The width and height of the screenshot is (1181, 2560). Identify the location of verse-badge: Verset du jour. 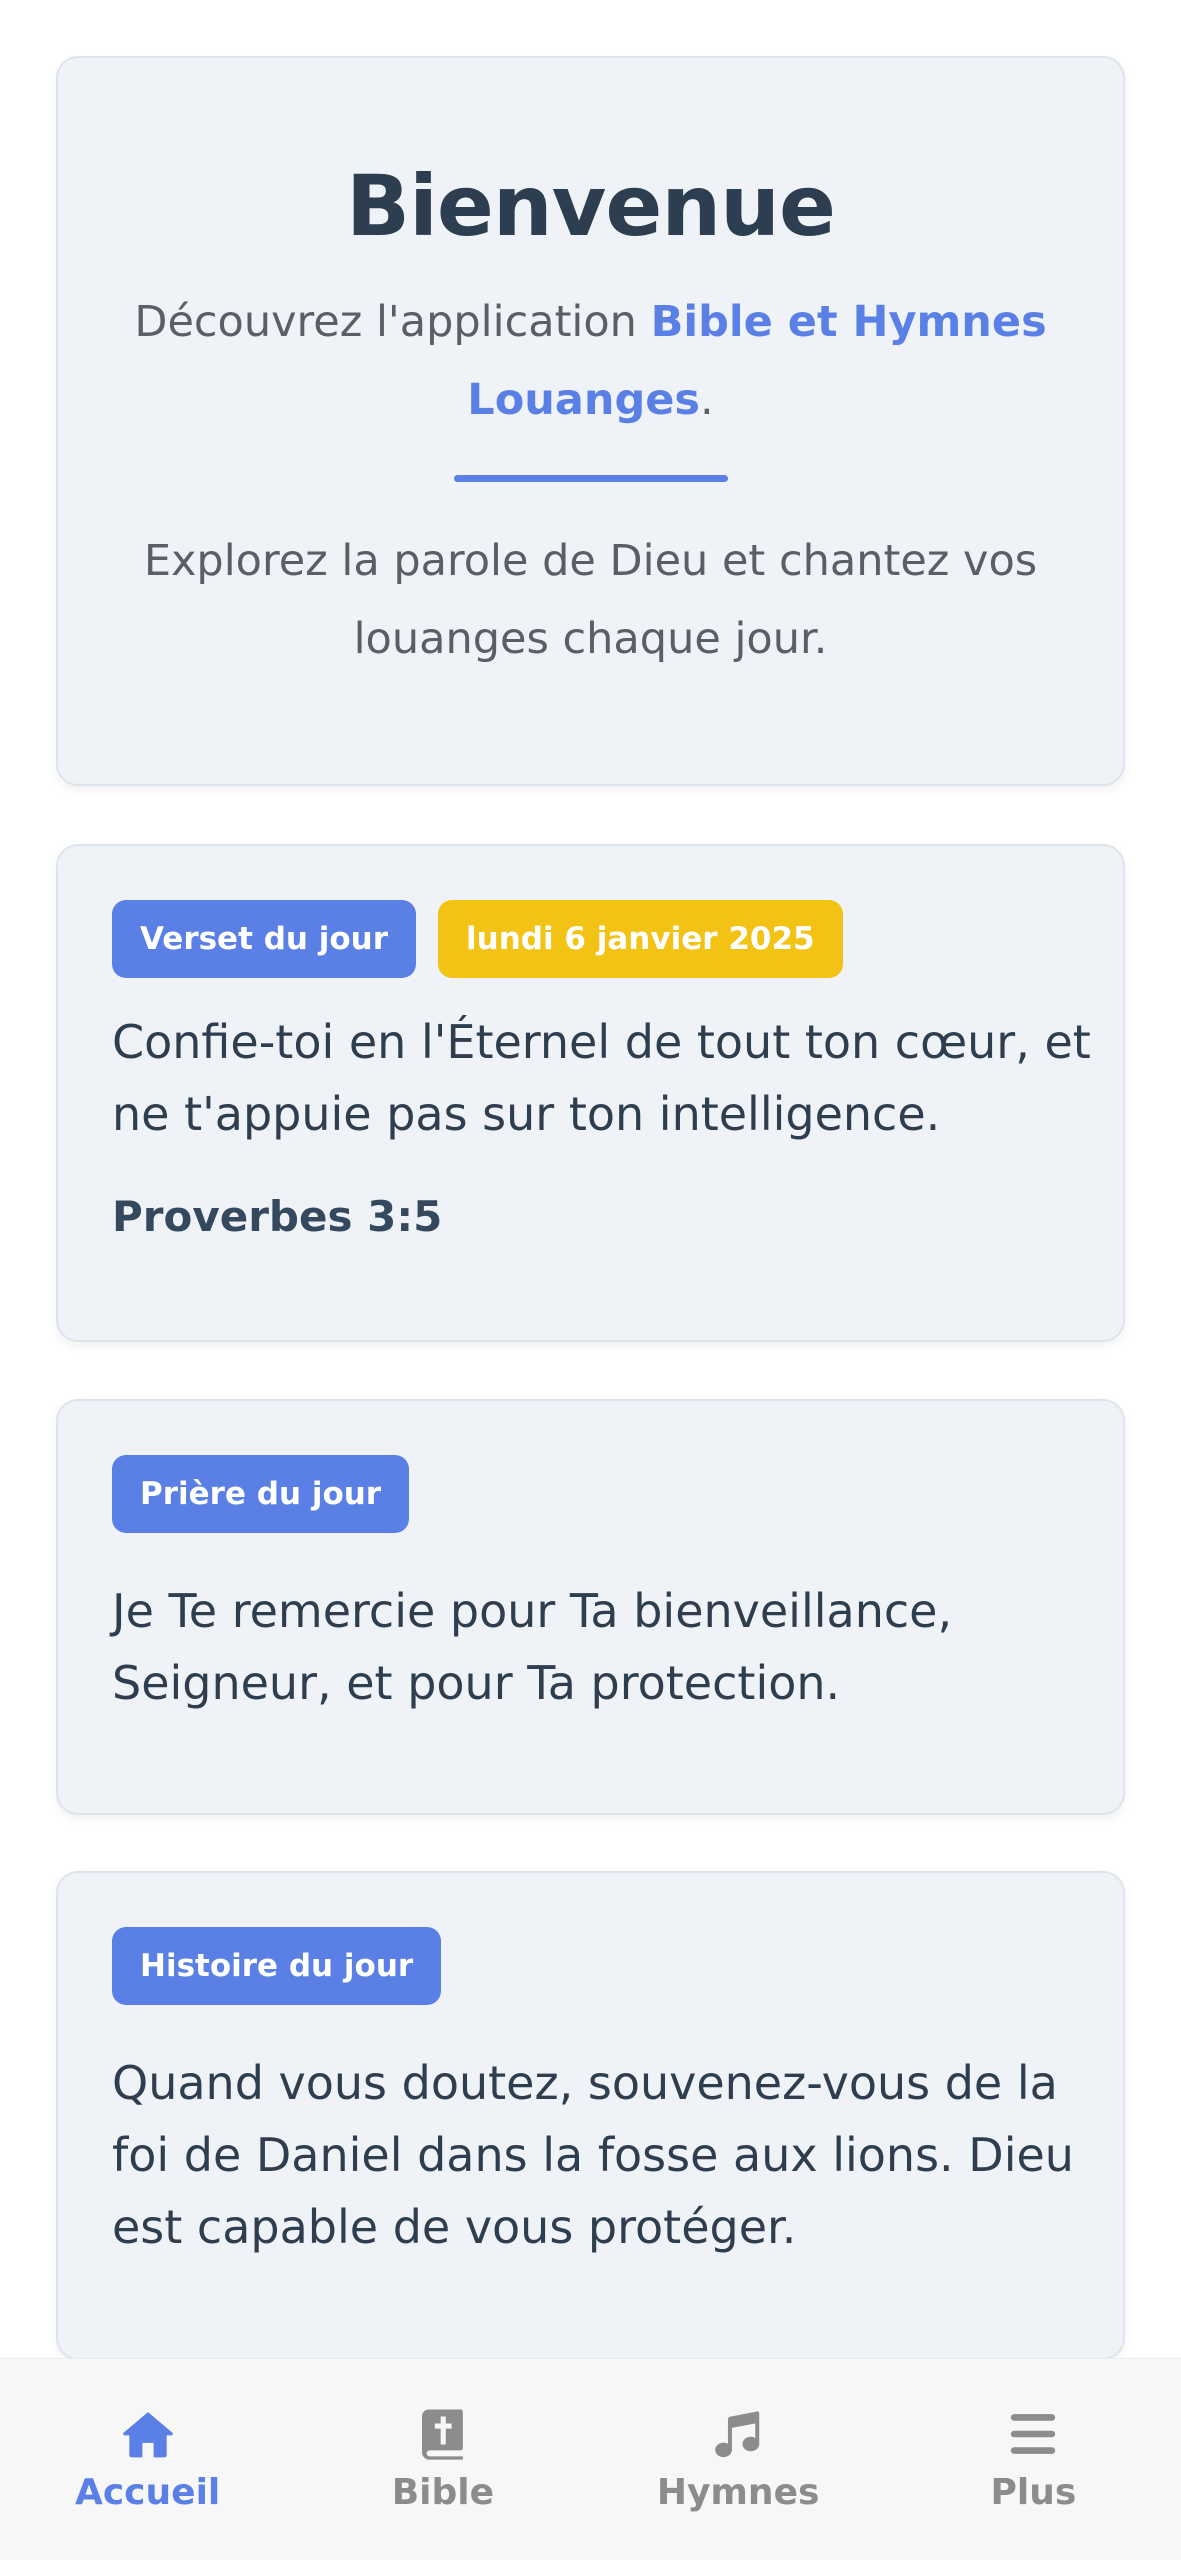
(264, 939).